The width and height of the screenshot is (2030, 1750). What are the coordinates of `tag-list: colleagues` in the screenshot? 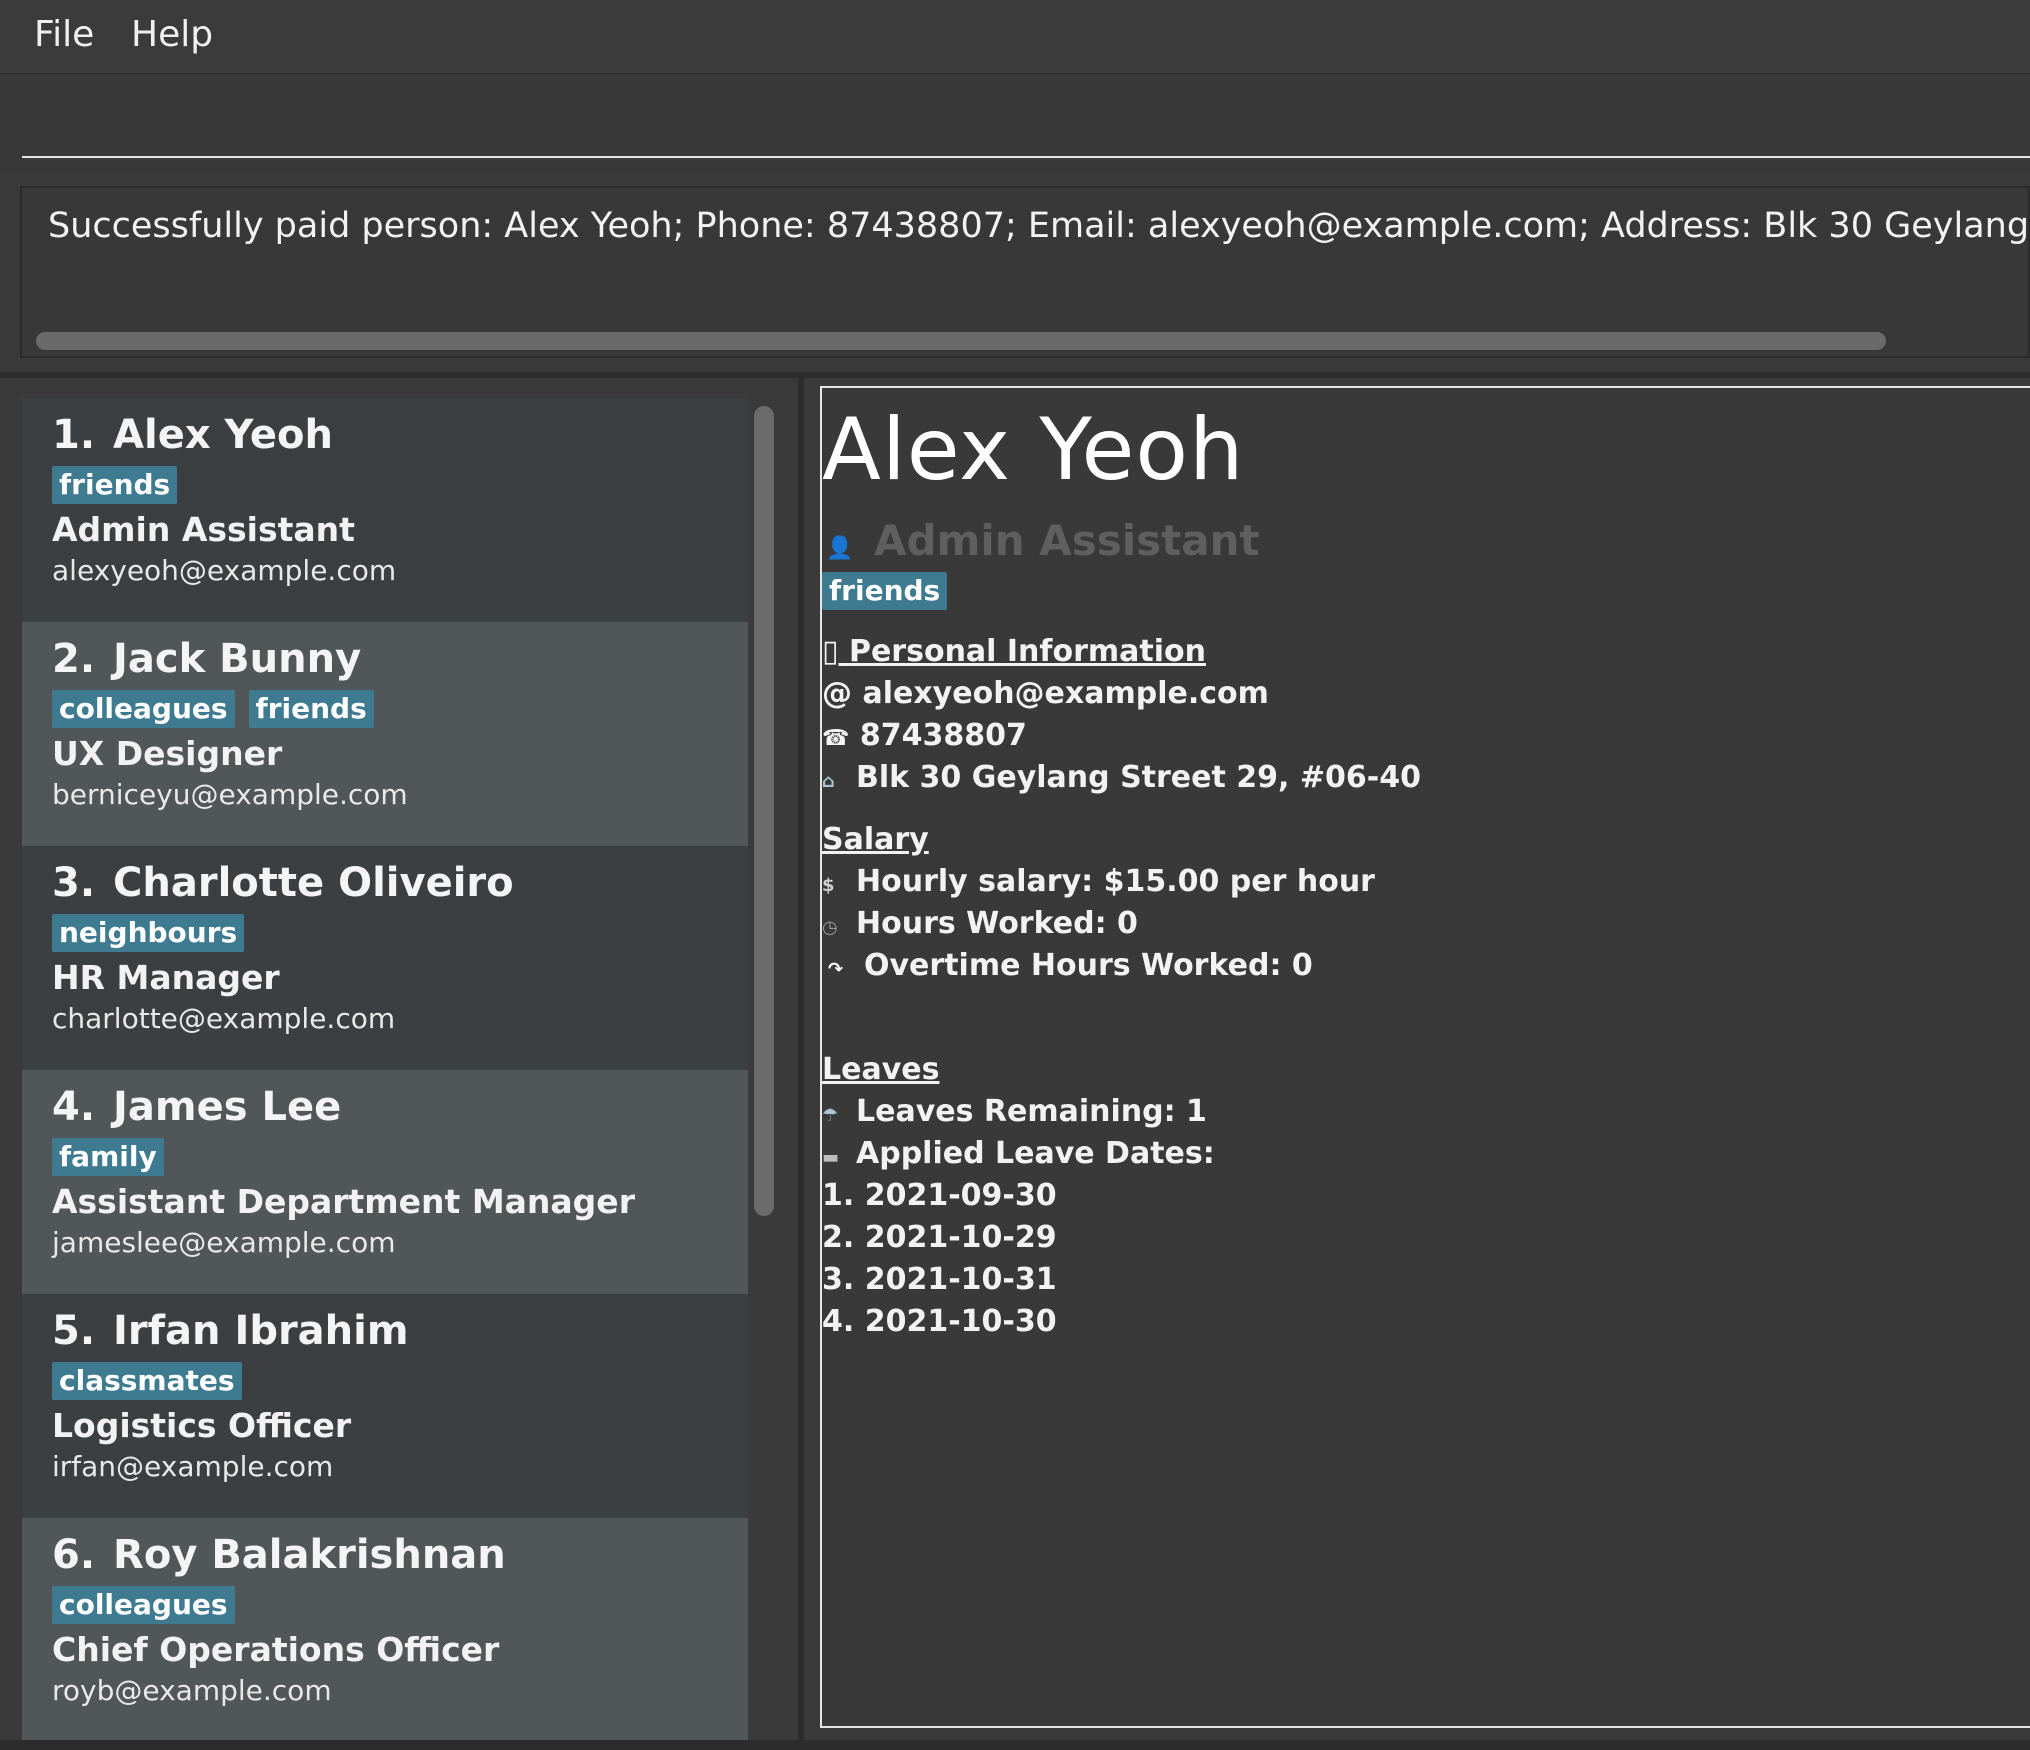 It's located at (143, 1605).